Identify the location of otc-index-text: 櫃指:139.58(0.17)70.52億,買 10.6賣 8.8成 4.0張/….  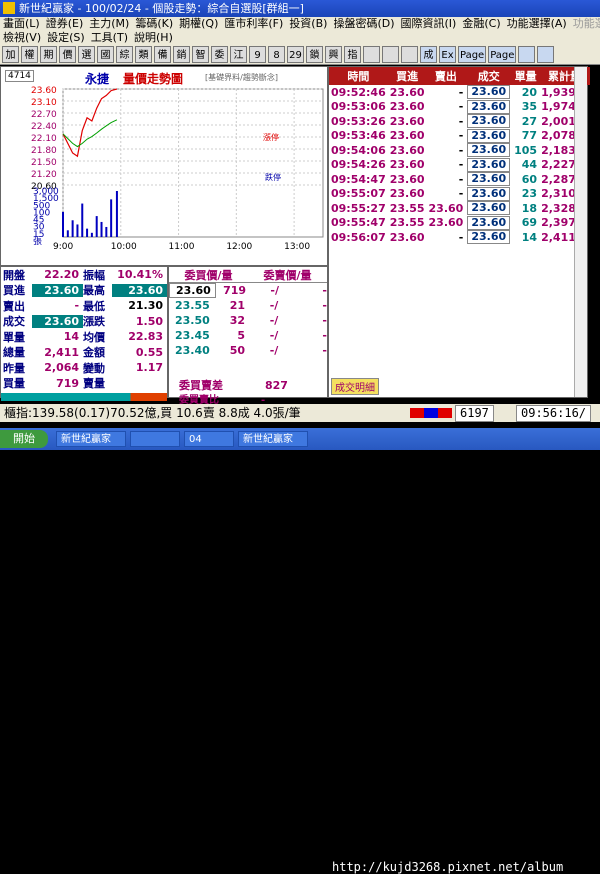
(152, 413).